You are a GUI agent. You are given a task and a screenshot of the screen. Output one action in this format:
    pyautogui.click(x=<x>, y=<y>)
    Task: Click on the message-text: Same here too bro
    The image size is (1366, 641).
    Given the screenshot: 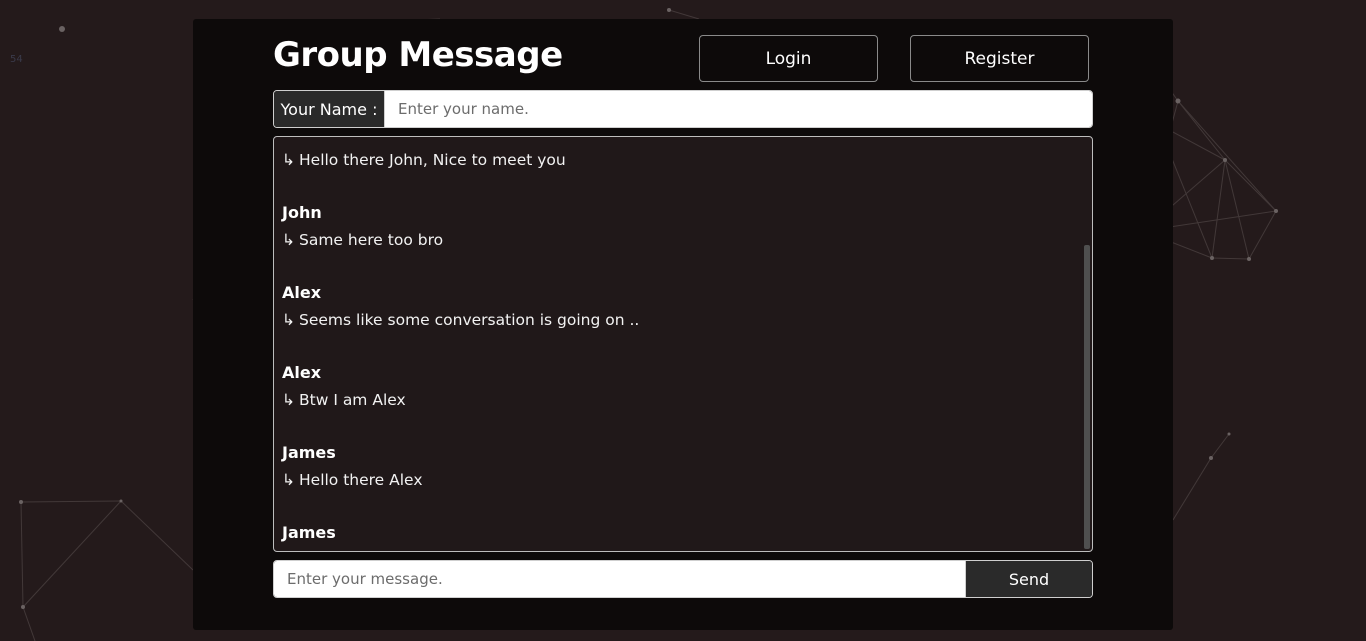 What is the action you would take?
    pyautogui.click(x=371, y=240)
    